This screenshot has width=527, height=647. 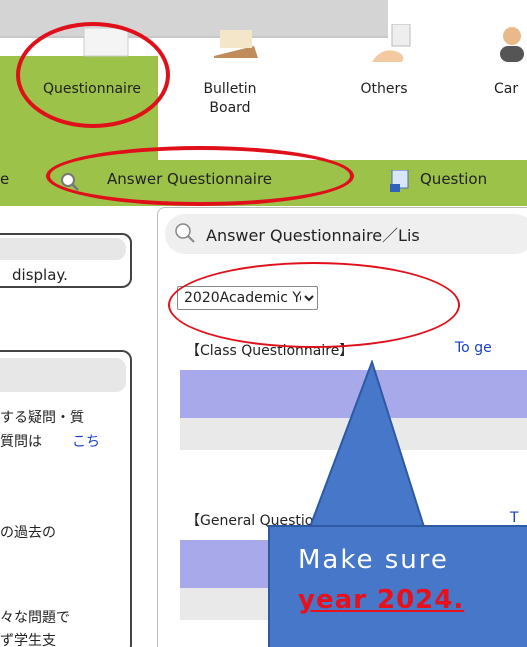 I want to click on left-panel-notice-text: display., so click(x=40, y=275).